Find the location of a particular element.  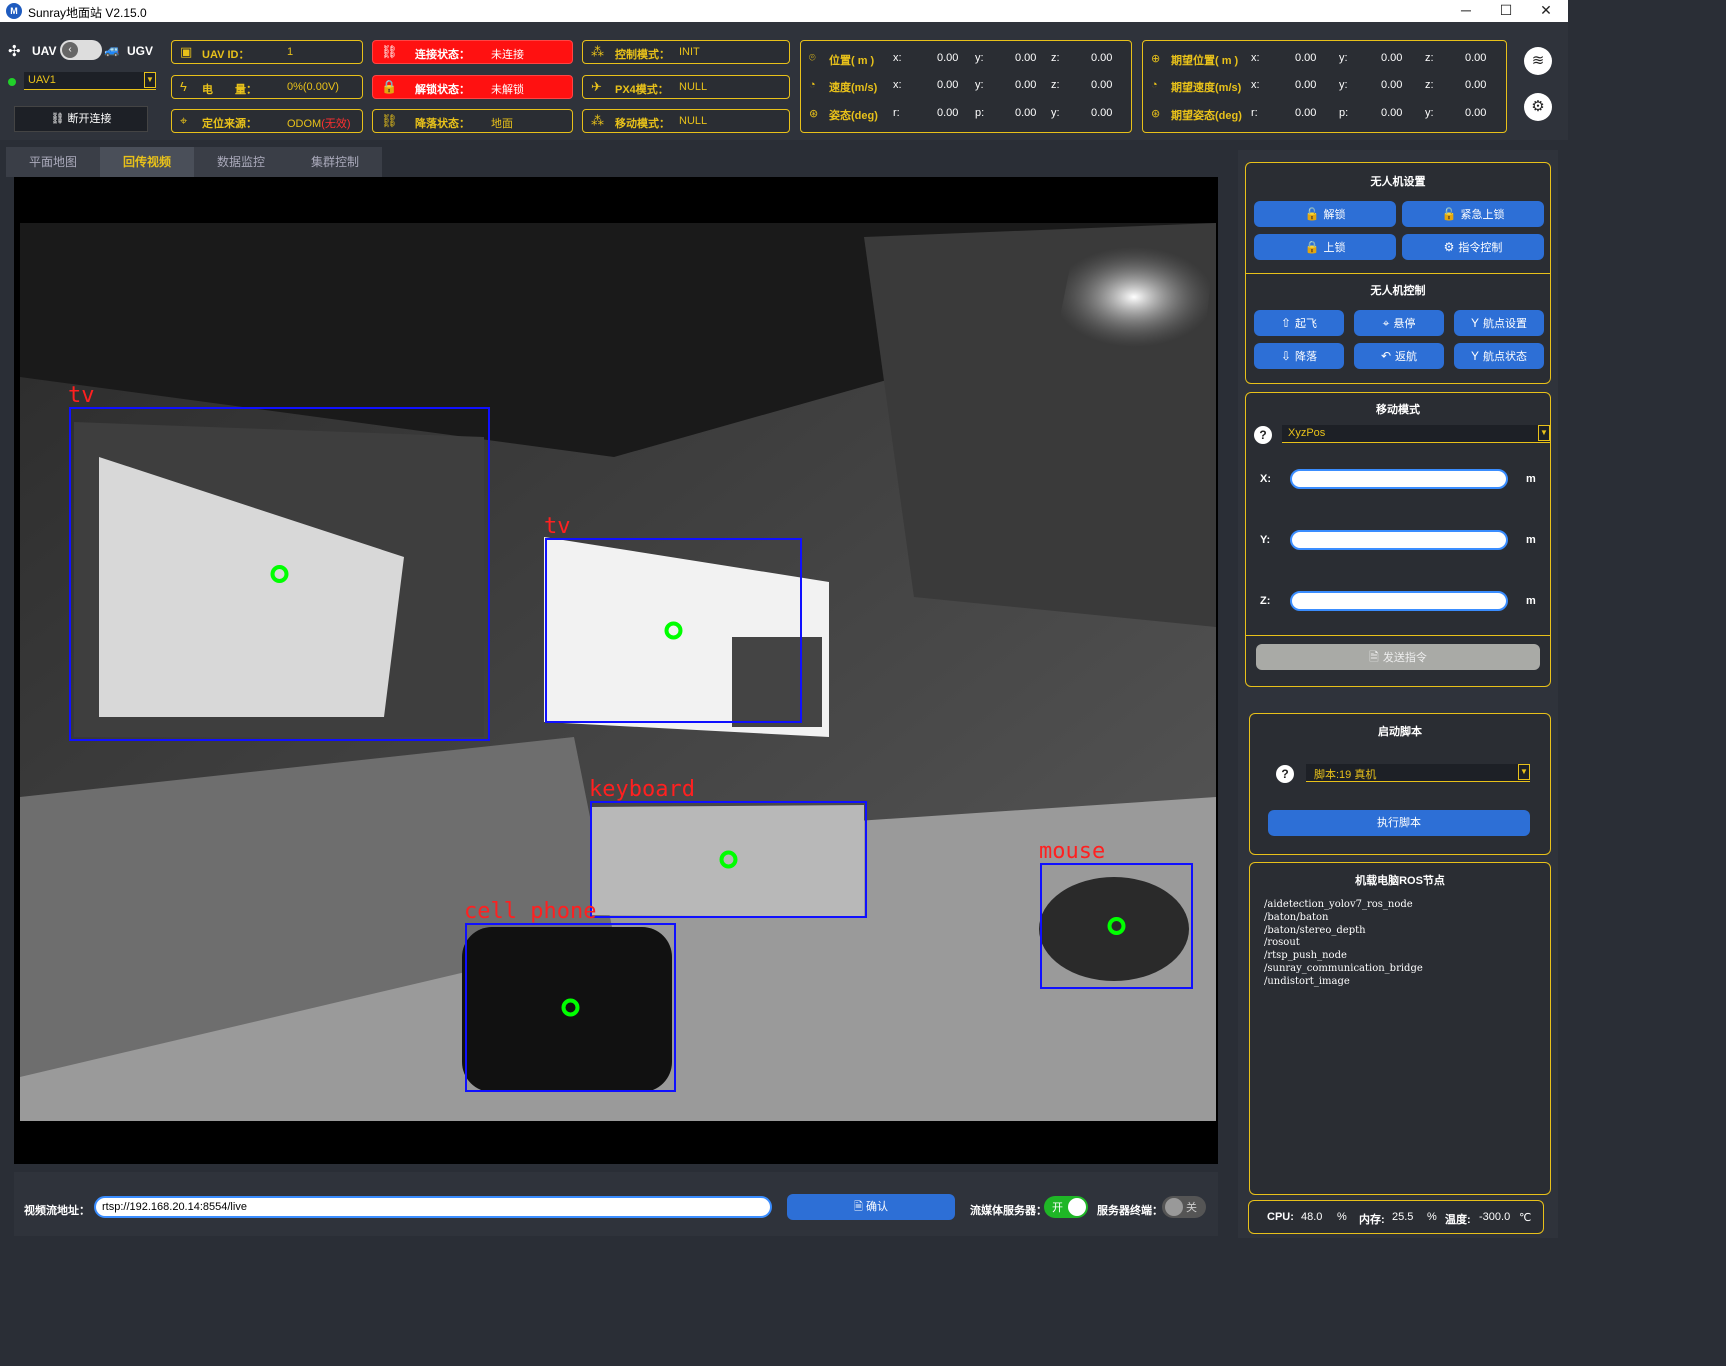

y-input is located at coordinates (1399, 540).